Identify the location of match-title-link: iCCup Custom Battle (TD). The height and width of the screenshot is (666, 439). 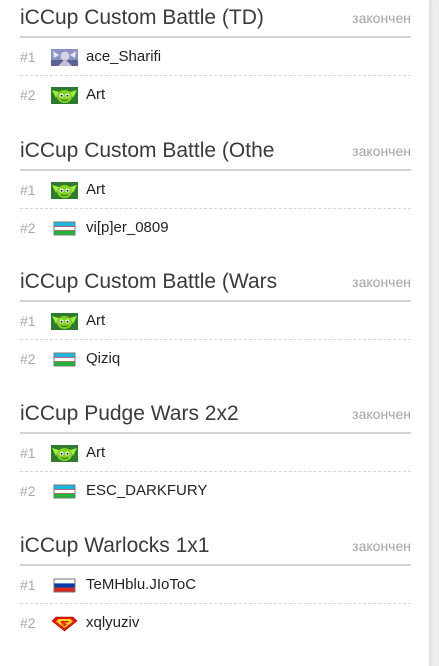
(142, 18).